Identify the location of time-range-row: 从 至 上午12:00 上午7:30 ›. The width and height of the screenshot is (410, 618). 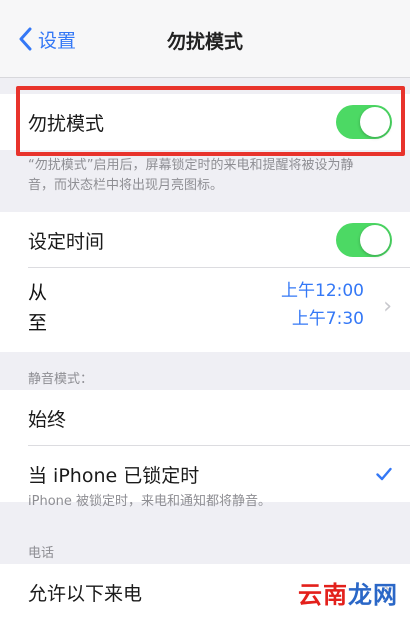
(205, 310).